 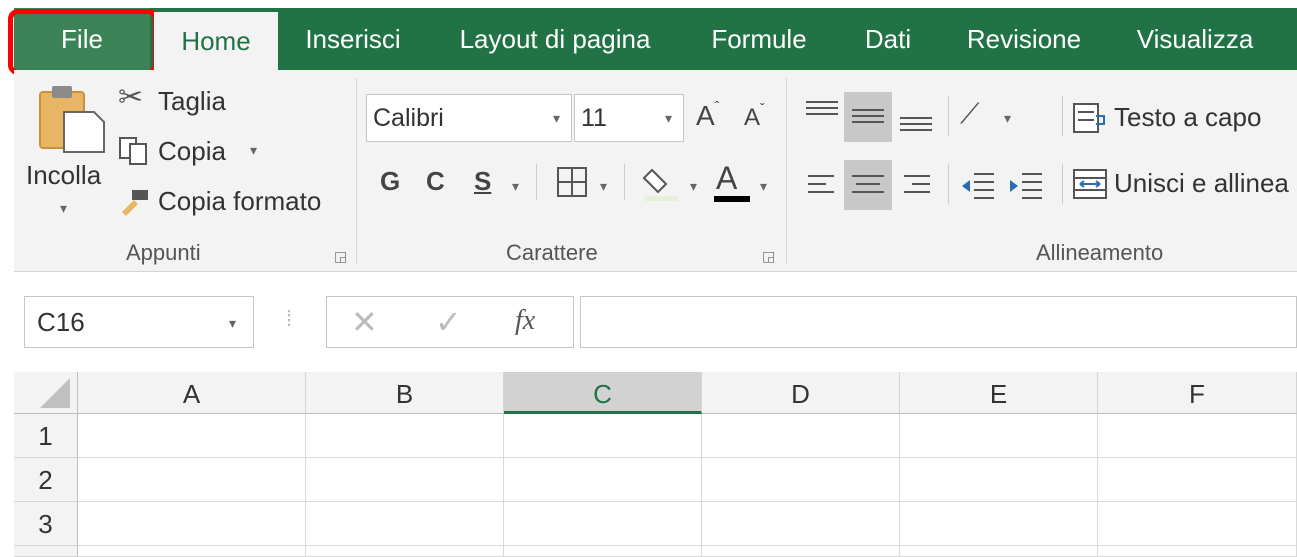 I want to click on cancel-icon: ✕, so click(x=364, y=322).